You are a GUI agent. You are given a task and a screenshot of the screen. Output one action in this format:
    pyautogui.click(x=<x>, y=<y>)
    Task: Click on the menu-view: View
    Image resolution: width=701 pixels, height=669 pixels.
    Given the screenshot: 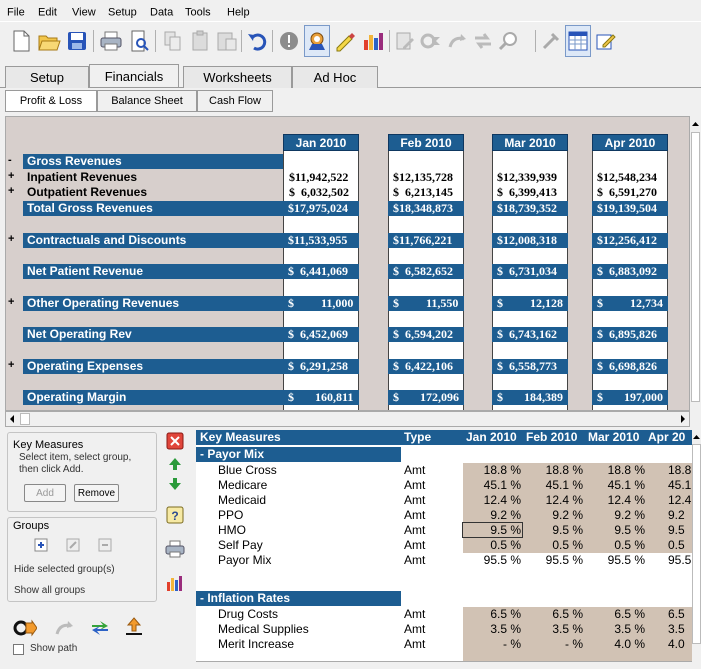 What is the action you would take?
    pyautogui.click(x=84, y=13)
    